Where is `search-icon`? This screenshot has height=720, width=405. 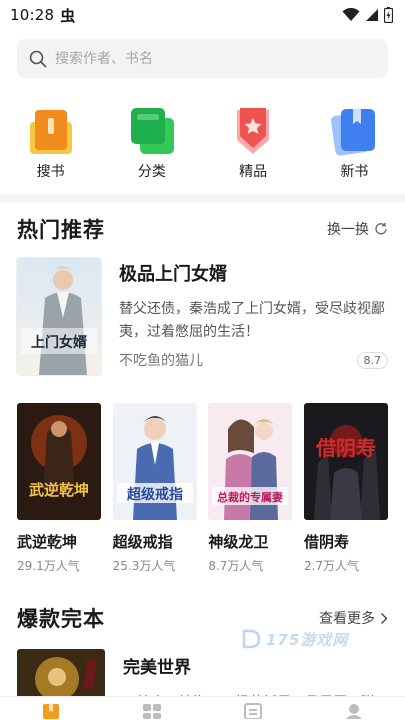 search-icon is located at coordinates (38, 58).